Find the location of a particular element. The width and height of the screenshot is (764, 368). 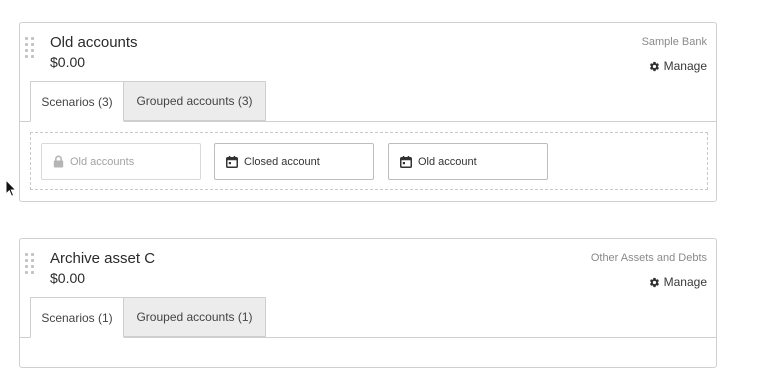

scenario-chip-old-accounts: Old accounts is located at coordinates (121, 161).